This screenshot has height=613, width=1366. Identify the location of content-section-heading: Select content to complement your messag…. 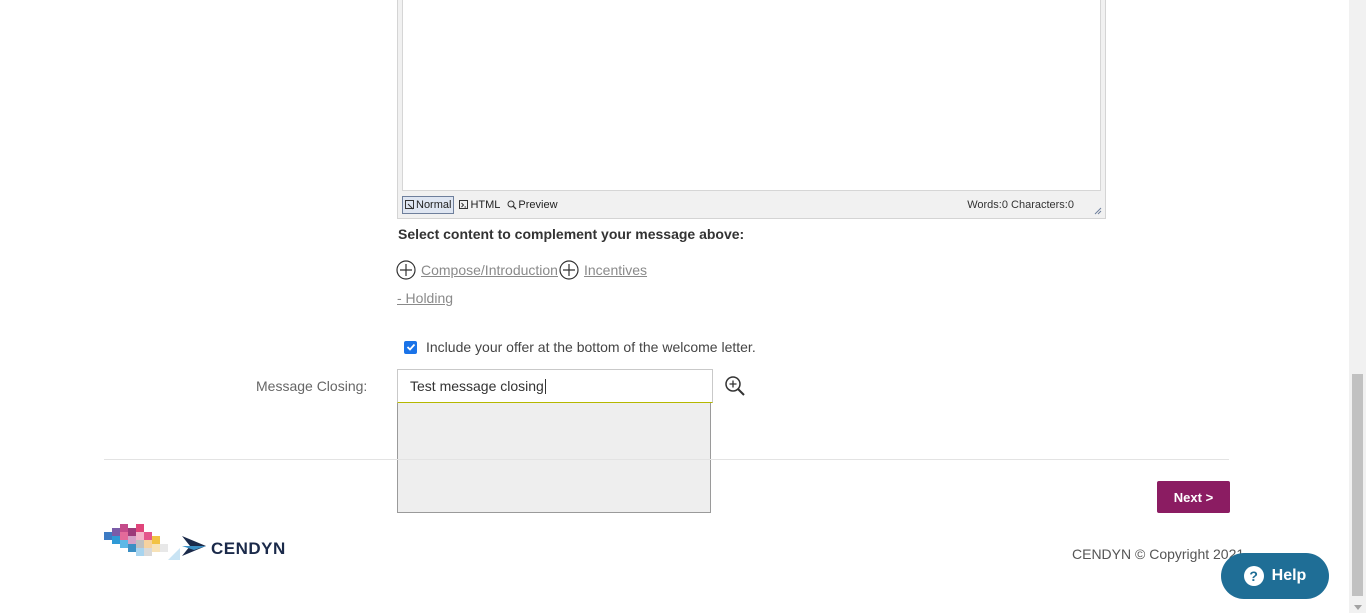
(571, 234).